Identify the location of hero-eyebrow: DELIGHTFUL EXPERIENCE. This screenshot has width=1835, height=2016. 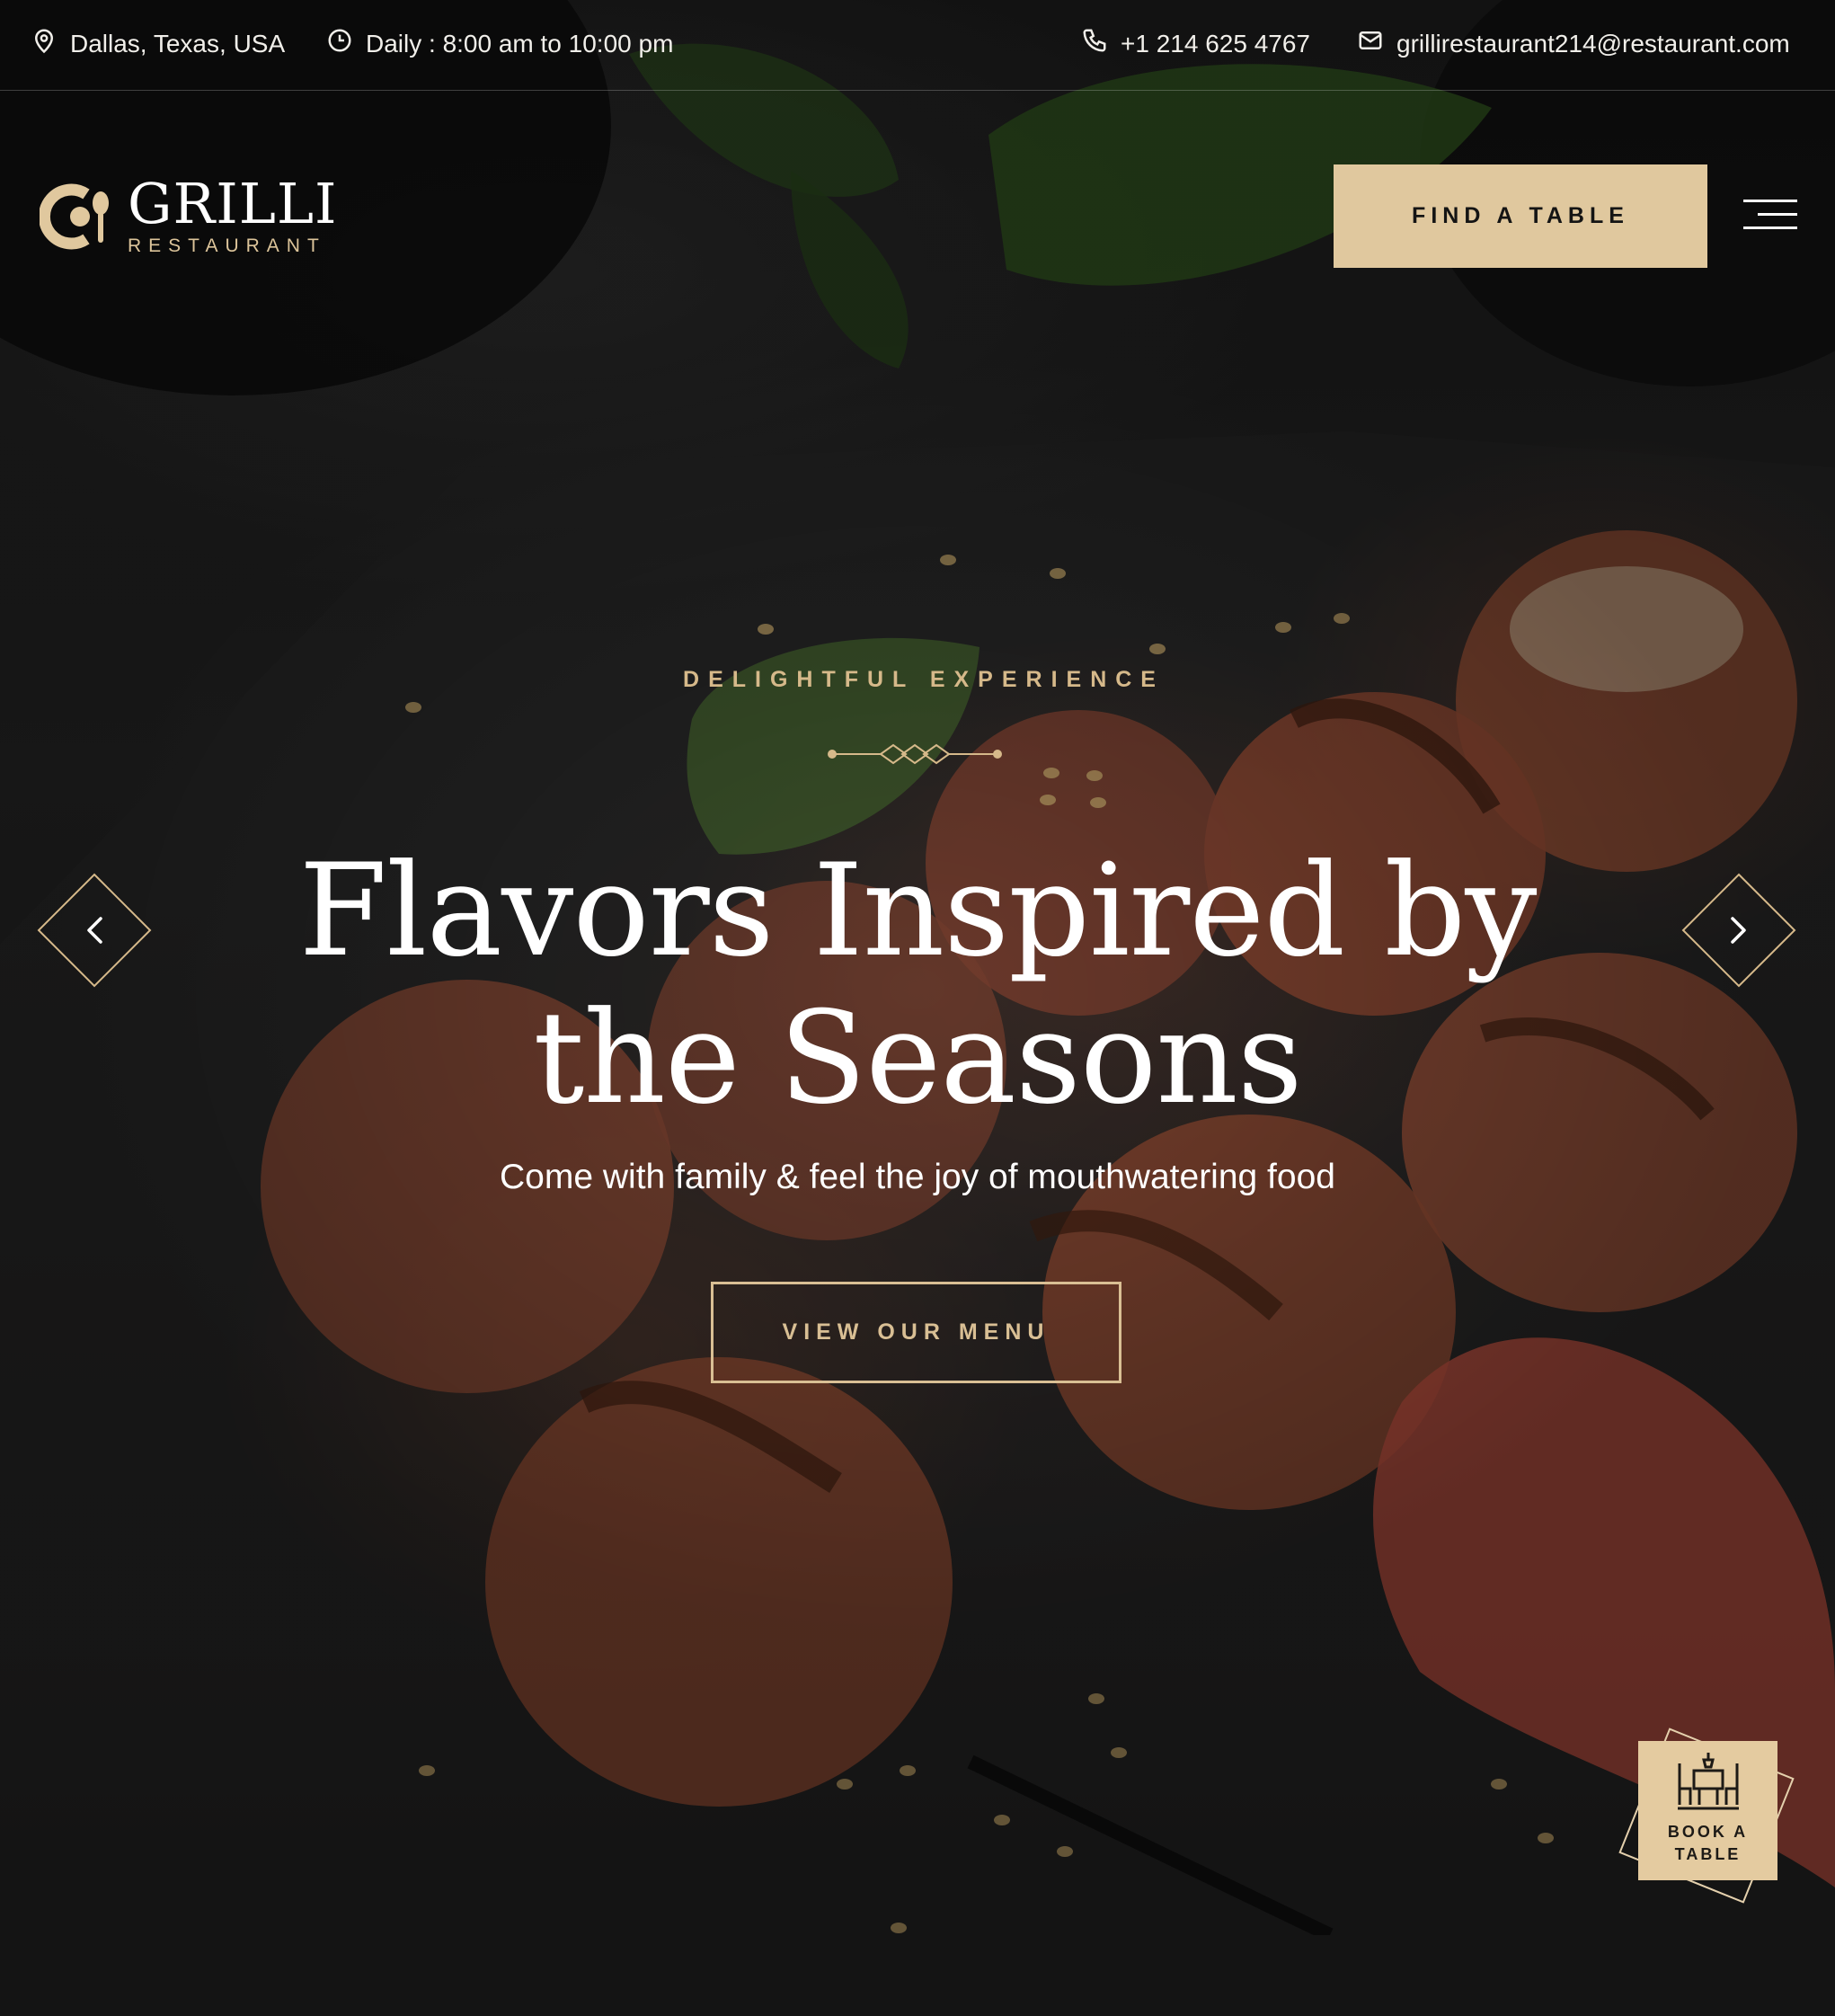
(924, 679).